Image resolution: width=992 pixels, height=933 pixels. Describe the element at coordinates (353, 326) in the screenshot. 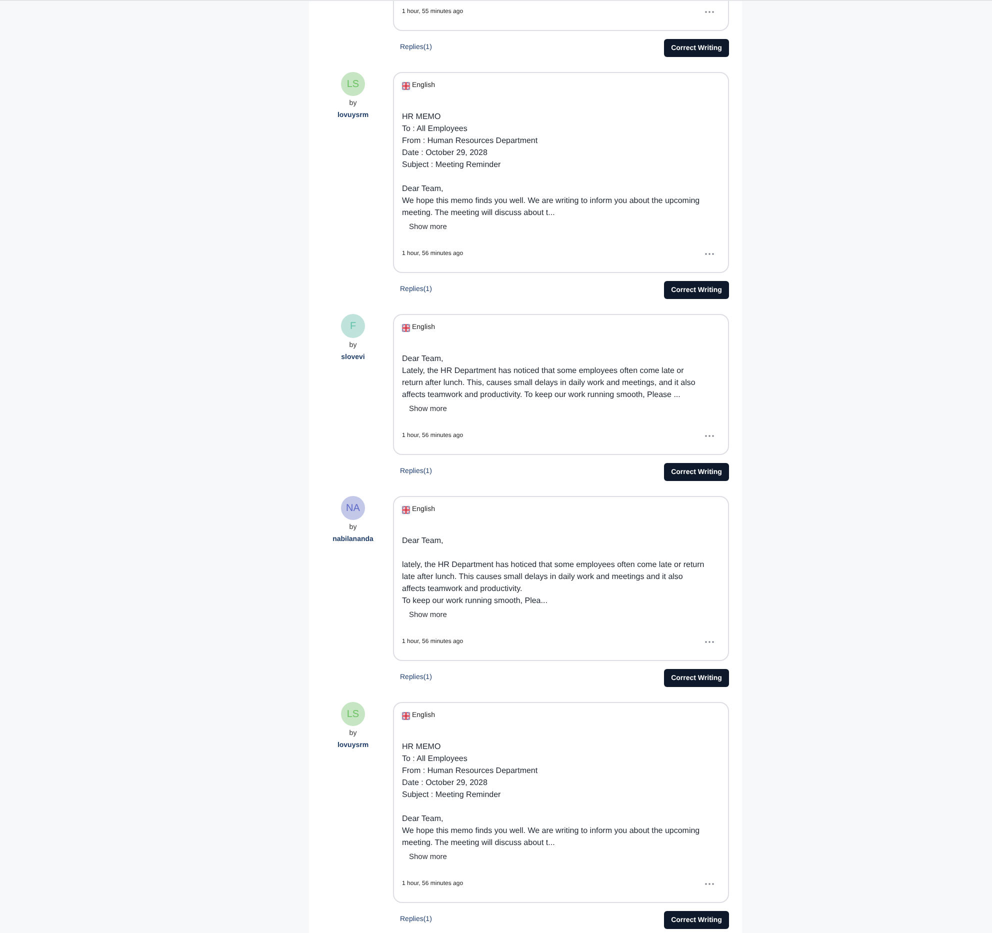

I see `user-avatar: F` at that location.